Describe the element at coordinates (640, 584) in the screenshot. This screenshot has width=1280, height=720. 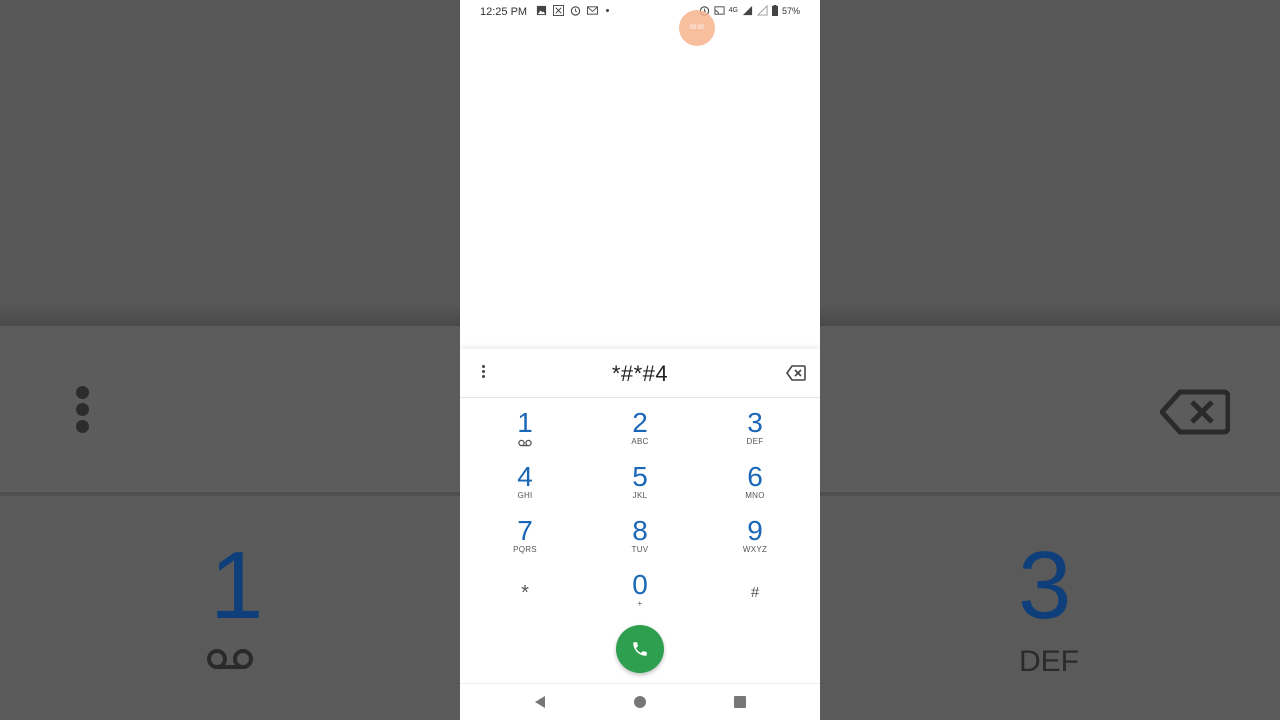
I see `key-digit: 0` at that location.